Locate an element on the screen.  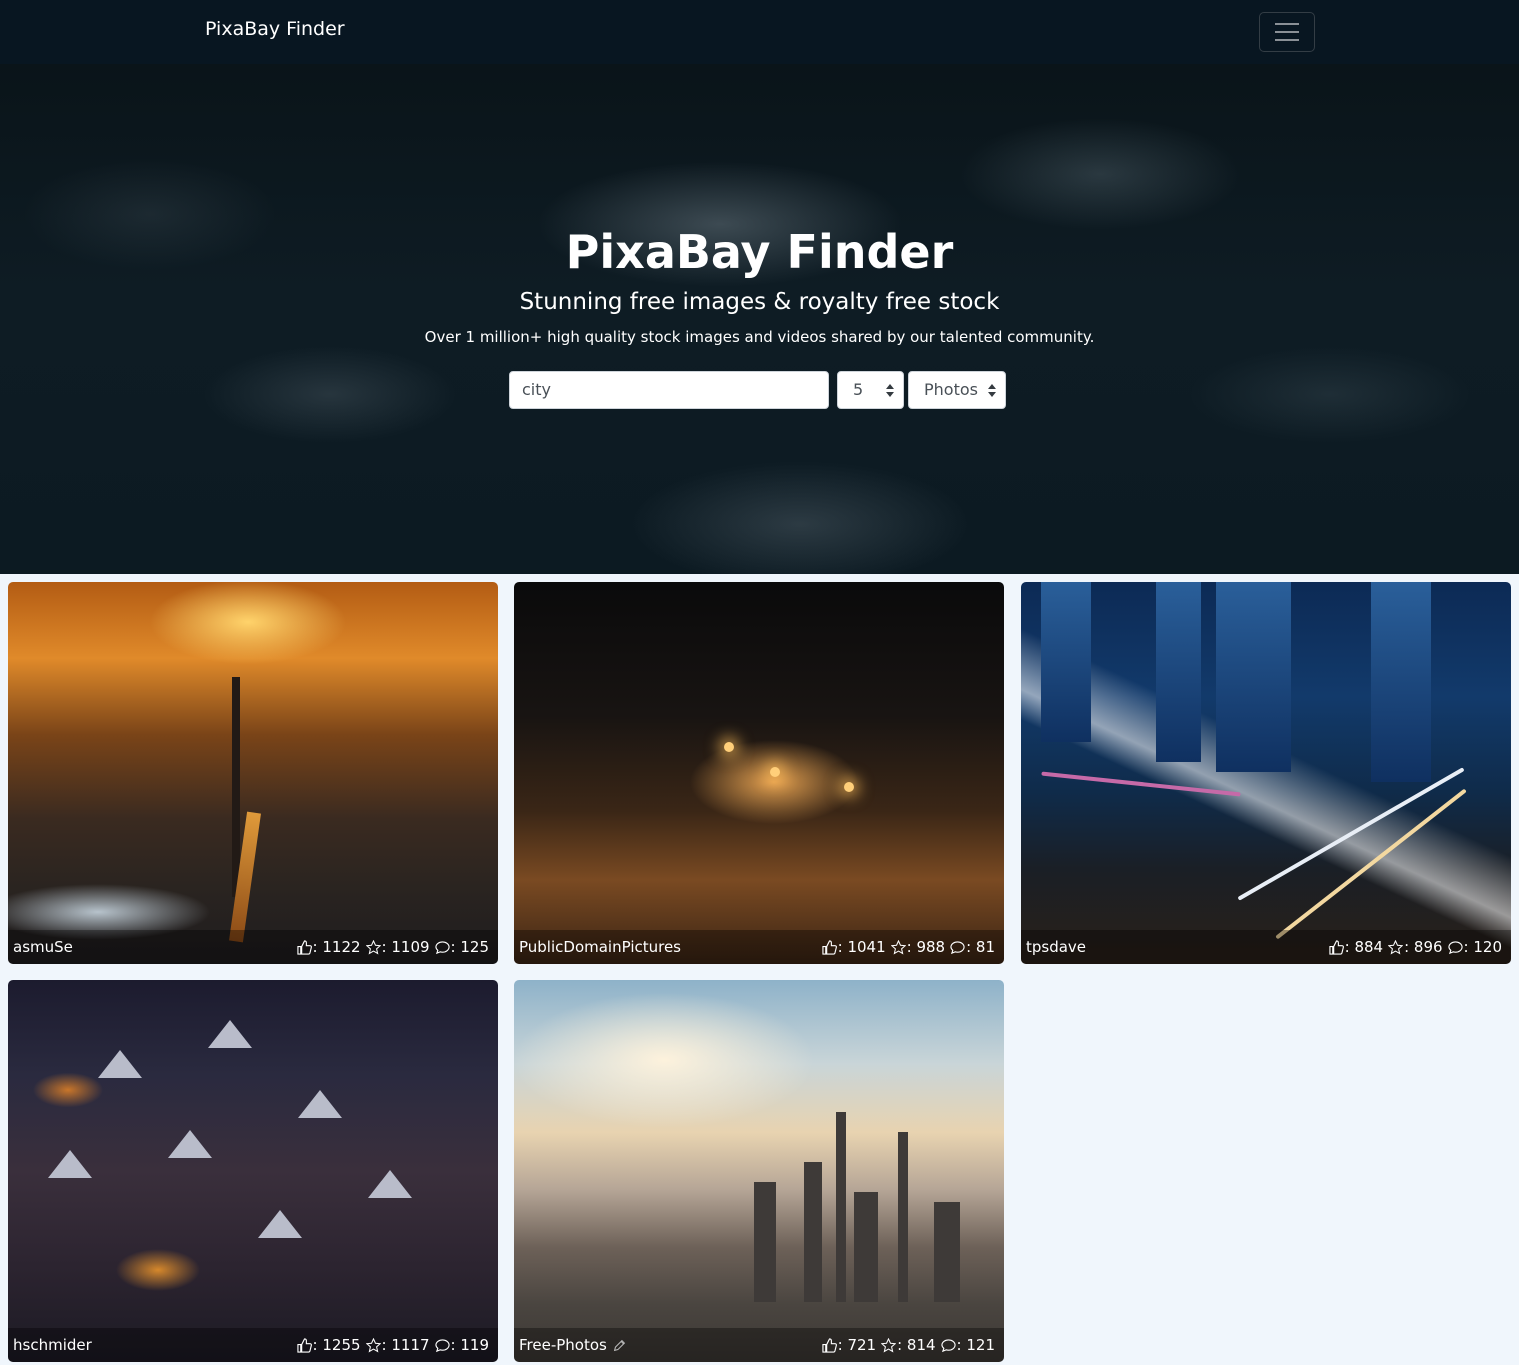
card-caption: asmuSe : 1122 : 1109 : 125 is located at coordinates (253, 947).